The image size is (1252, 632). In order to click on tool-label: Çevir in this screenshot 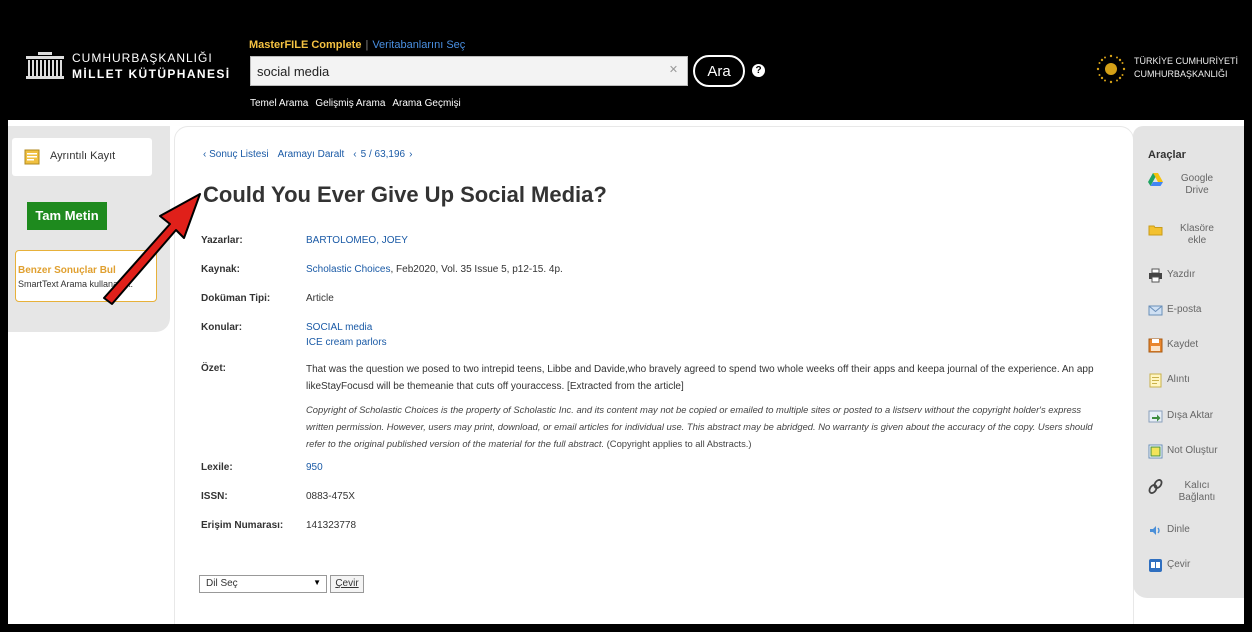, I will do `click(1179, 564)`.